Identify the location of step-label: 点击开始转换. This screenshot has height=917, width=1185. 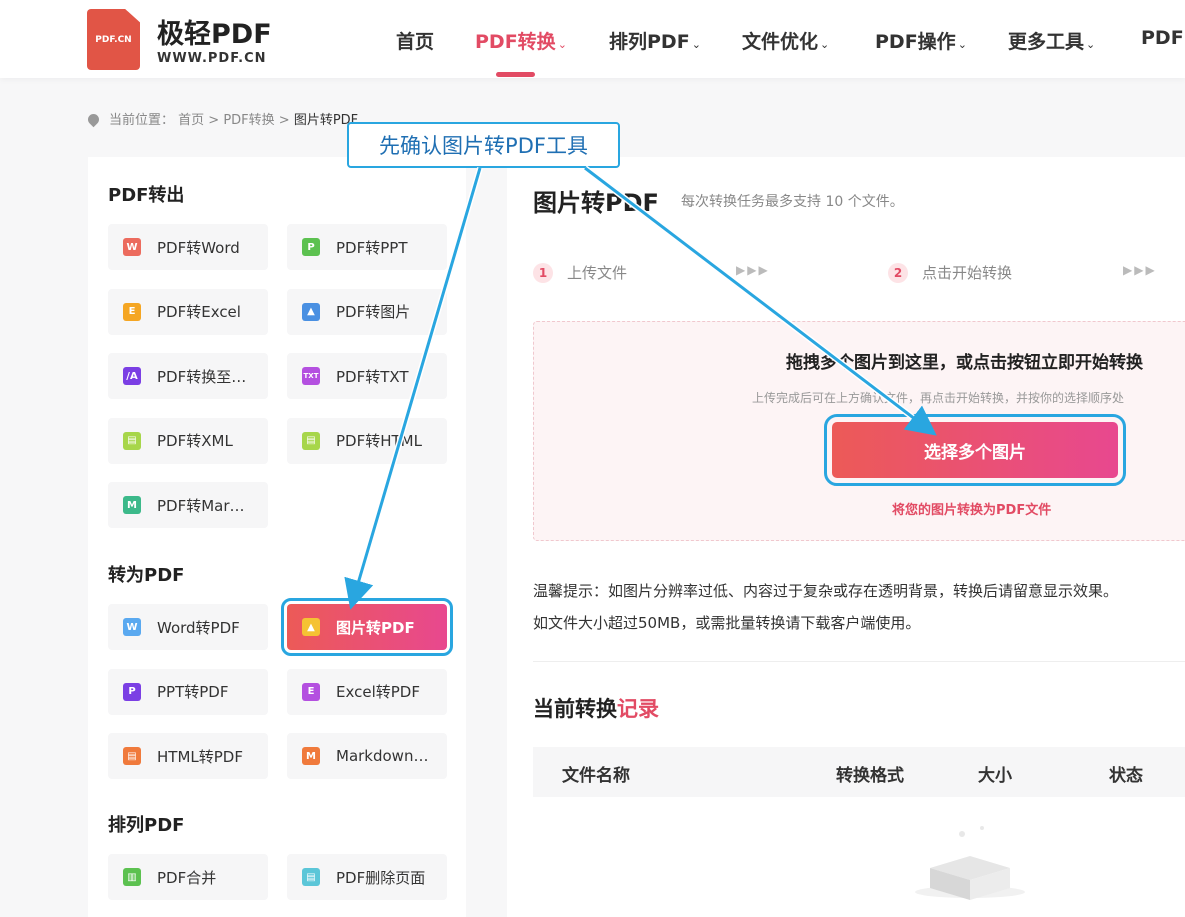
(967, 273).